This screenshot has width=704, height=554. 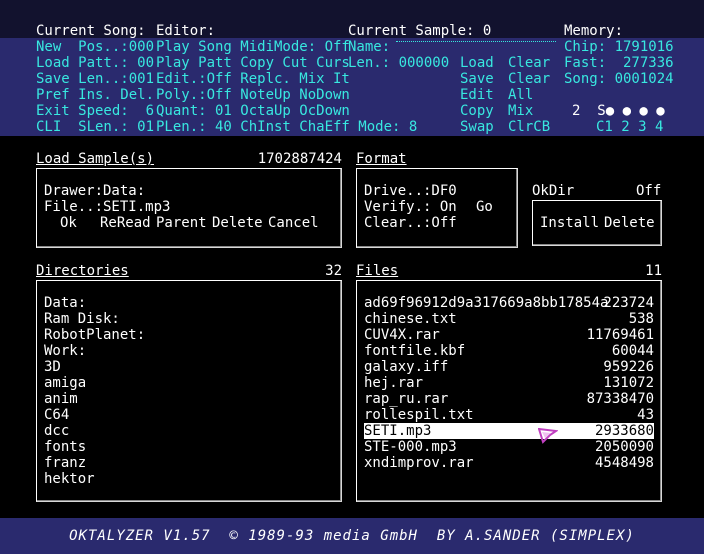 I want to click on sample-info-line: Len.: 000000, so click(x=398, y=63).